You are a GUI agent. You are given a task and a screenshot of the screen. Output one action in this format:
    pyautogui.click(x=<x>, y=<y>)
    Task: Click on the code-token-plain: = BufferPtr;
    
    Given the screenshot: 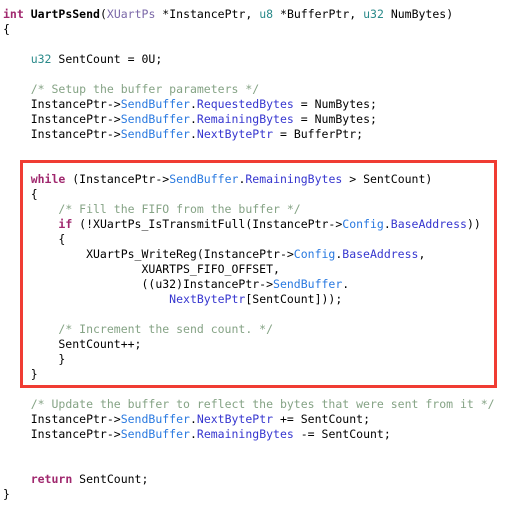 What is the action you would take?
    pyautogui.click(x=318, y=134)
    